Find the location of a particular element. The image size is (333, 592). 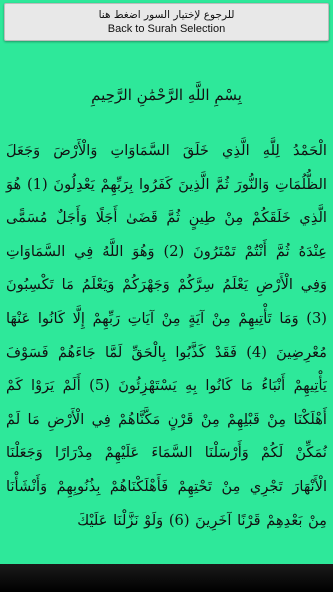

basmala: بِسْمِ اللَّهِ الرَّحْمَٰنِ الرَّحِيمِ is located at coordinates (166, 95).